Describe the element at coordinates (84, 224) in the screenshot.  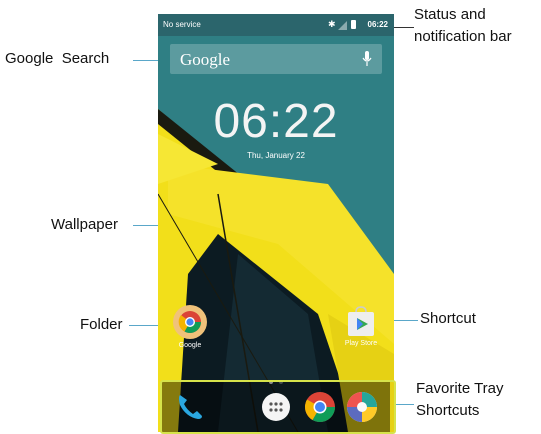
I see `callout-wallpaper: Wallpaper` at that location.